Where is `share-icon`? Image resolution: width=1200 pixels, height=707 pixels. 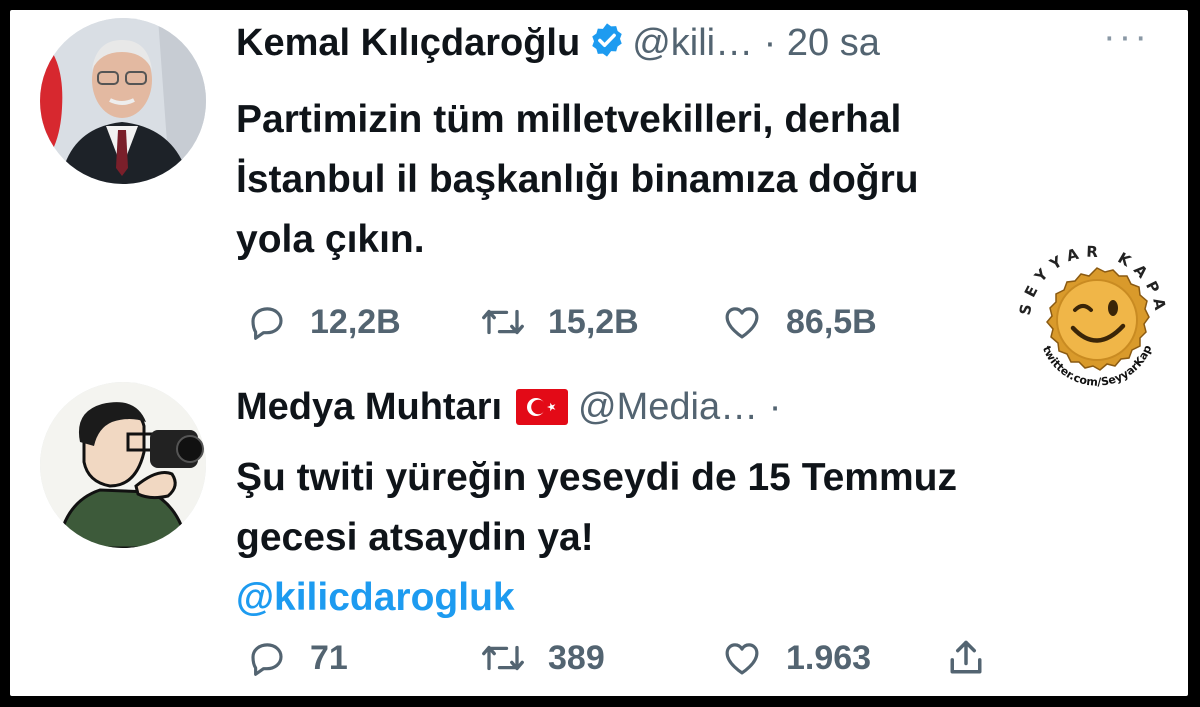
share-icon is located at coordinates (966, 657).